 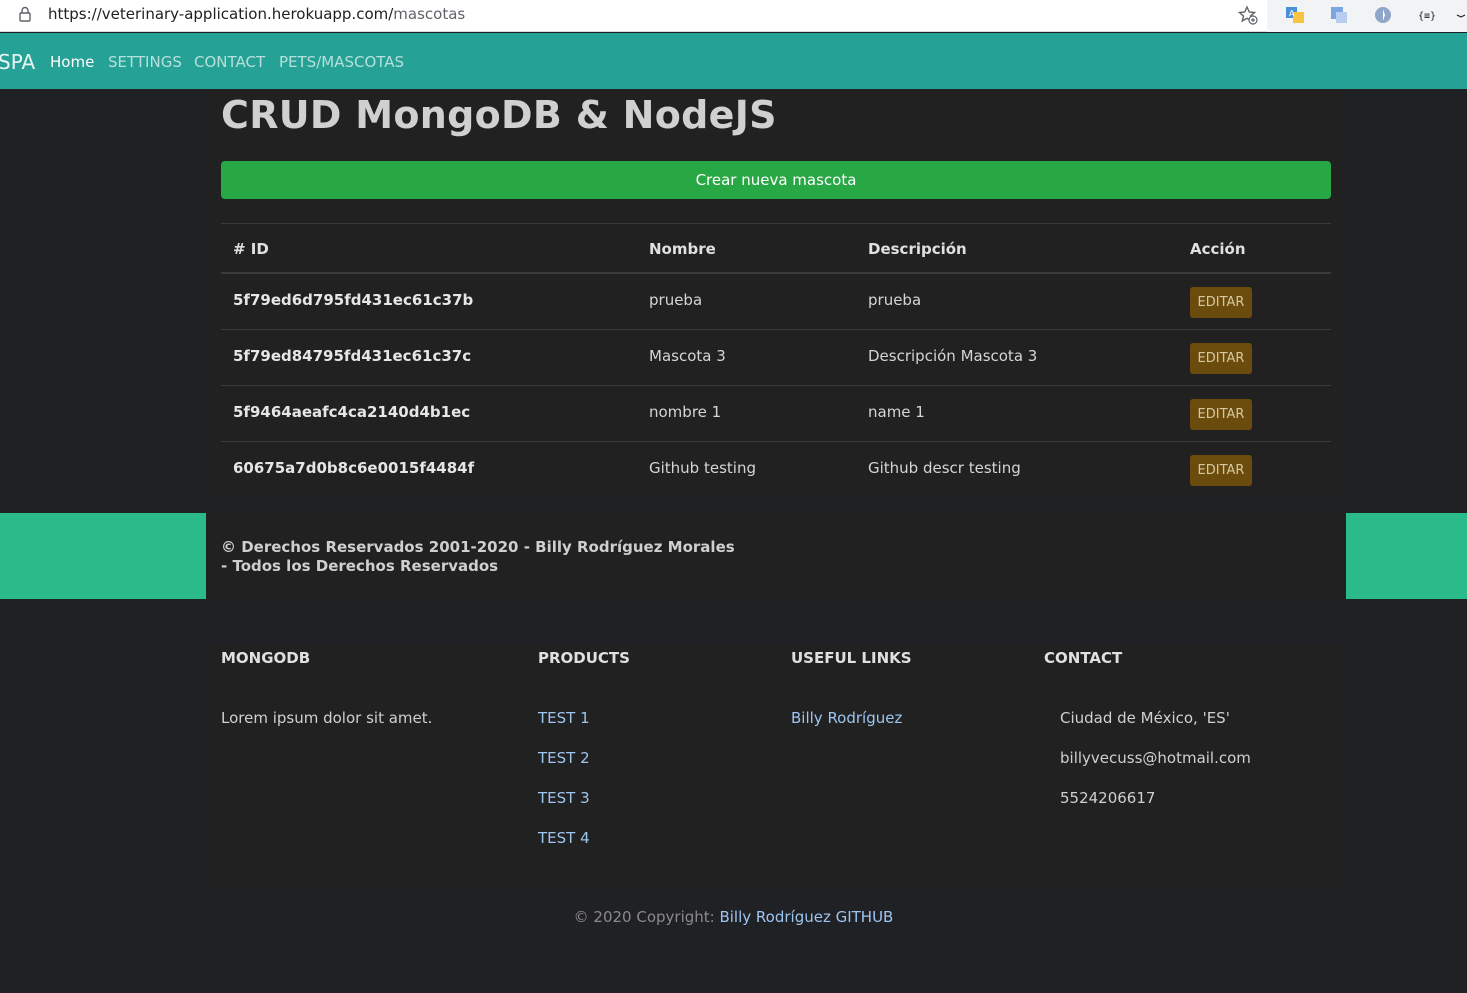 What do you see at coordinates (1108, 798) in the screenshot?
I see `footer-contact-phone: 5524206617` at bounding box center [1108, 798].